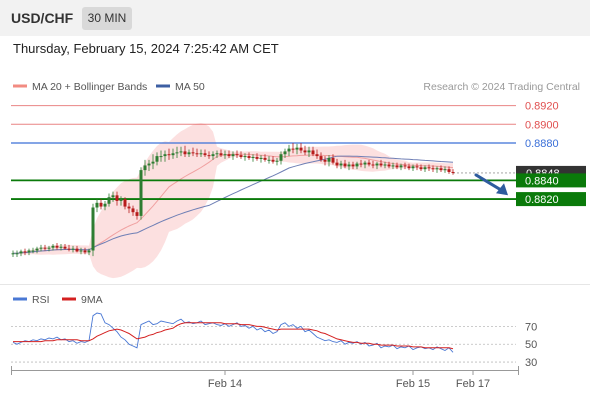  What do you see at coordinates (92, 300) in the screenshot?
I see `legend-label-rsi-ma: 9MA` at bounding box center [92, 300].